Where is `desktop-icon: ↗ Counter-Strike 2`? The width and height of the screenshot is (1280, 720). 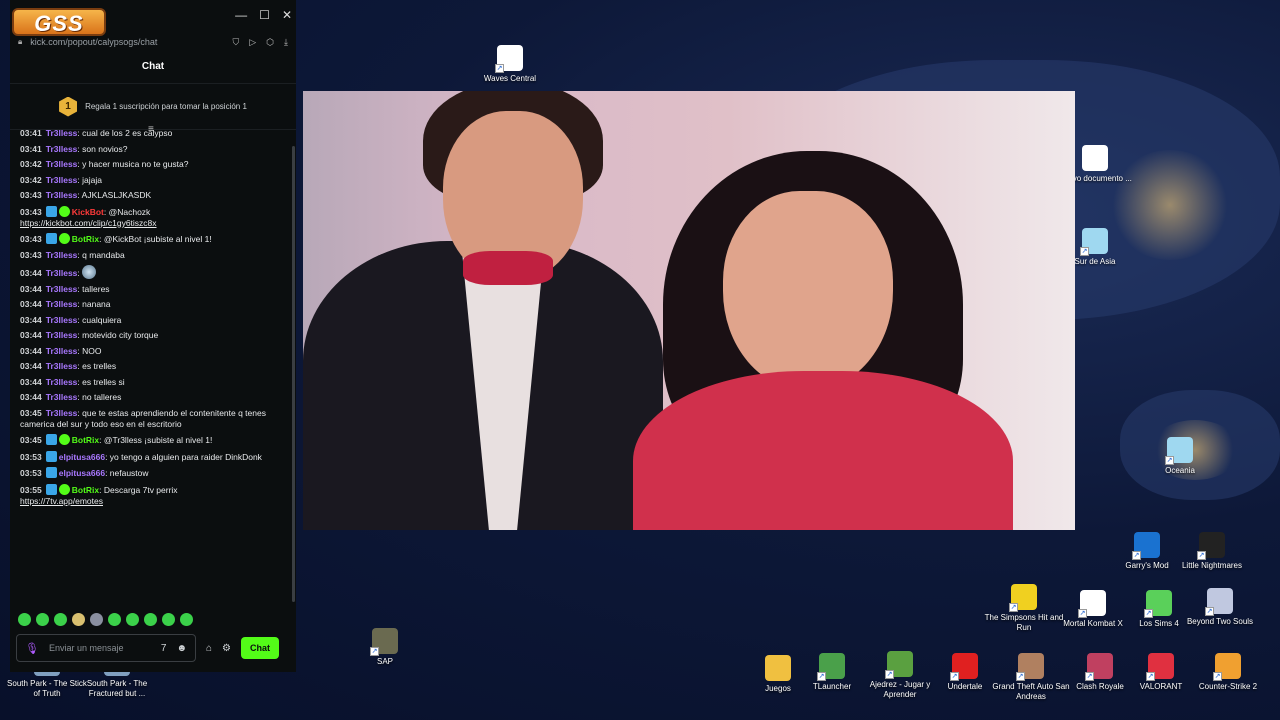
desktop-icon: ↗ Counter-Strike 2 is located at coordinates (1228, 672).